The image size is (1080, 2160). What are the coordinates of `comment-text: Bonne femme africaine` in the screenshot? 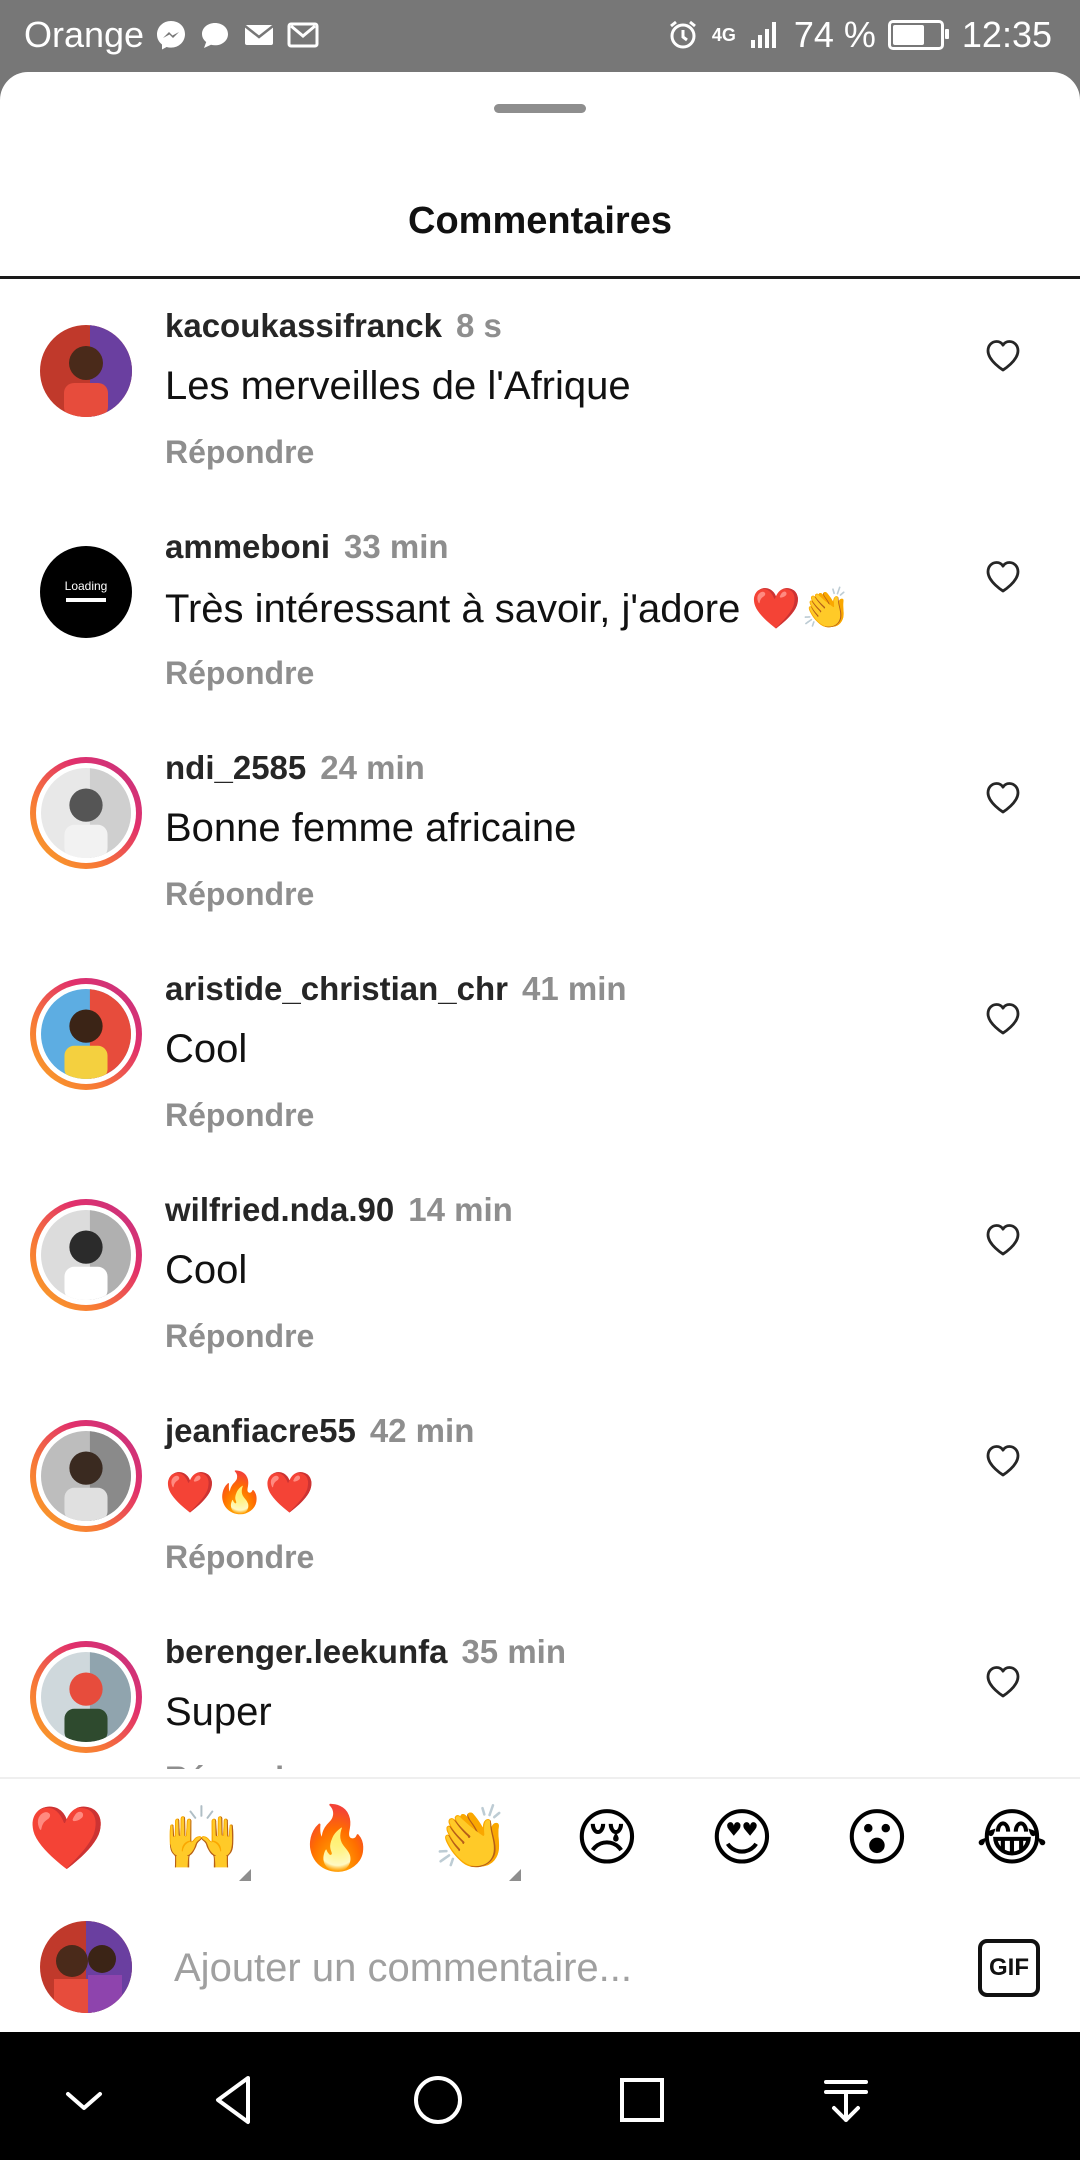 It's located at (371, 828).